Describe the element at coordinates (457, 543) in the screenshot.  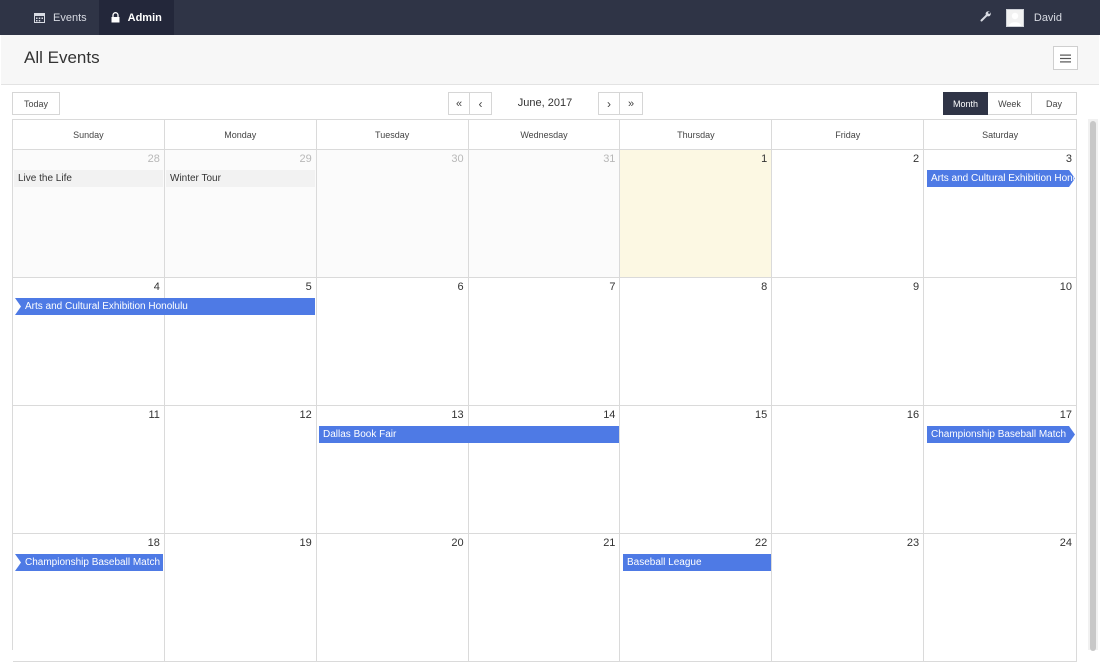
I see `day-number: 20` at that location.